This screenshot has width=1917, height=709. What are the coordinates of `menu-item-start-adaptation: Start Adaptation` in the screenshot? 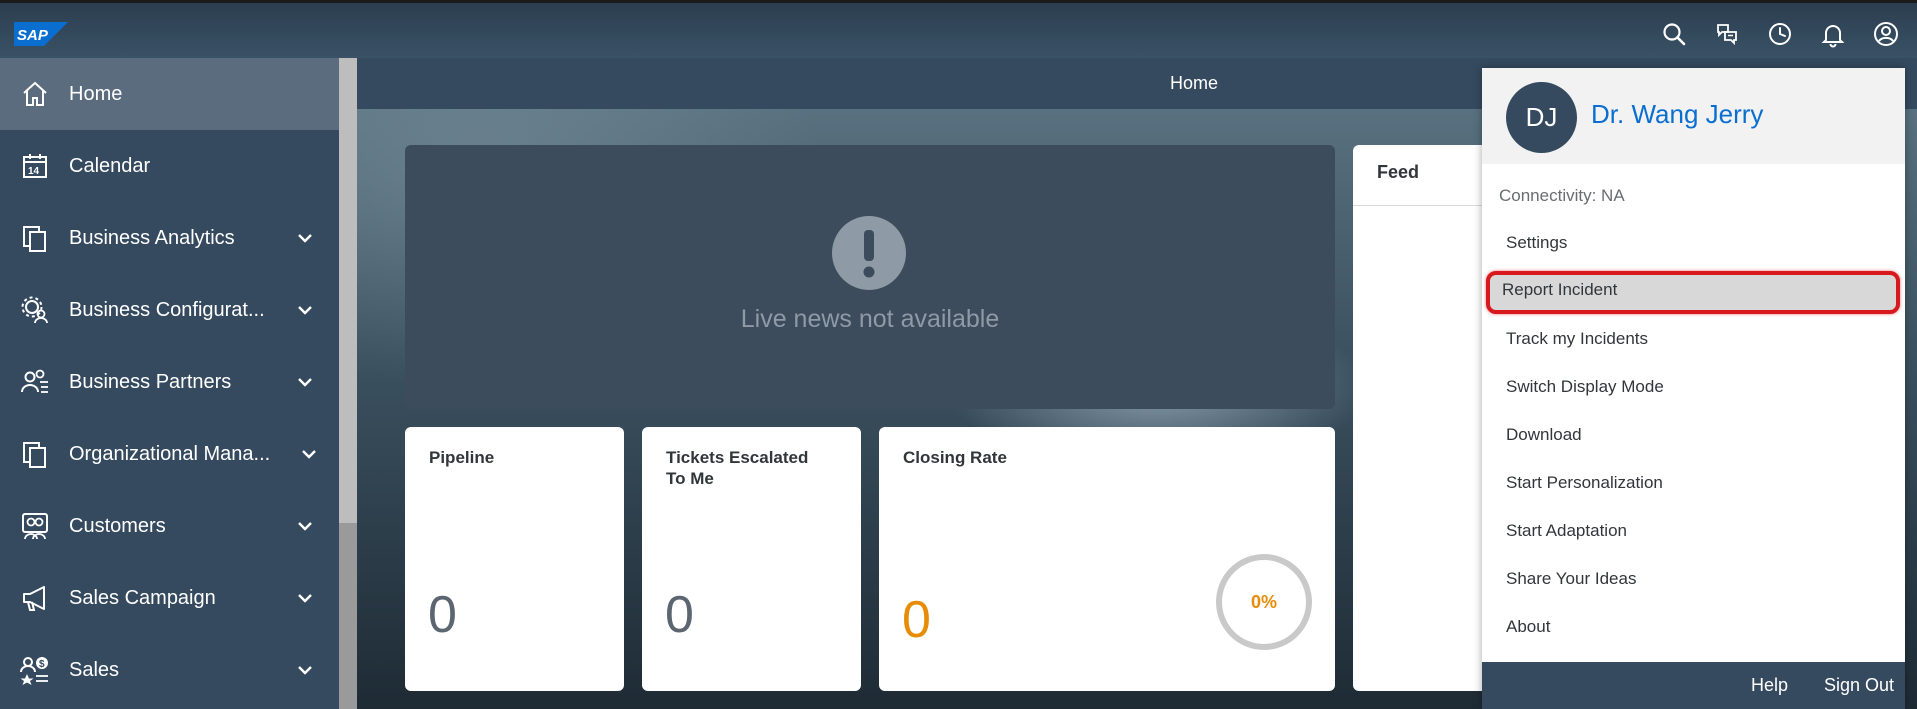 It's located at (1694, 531).